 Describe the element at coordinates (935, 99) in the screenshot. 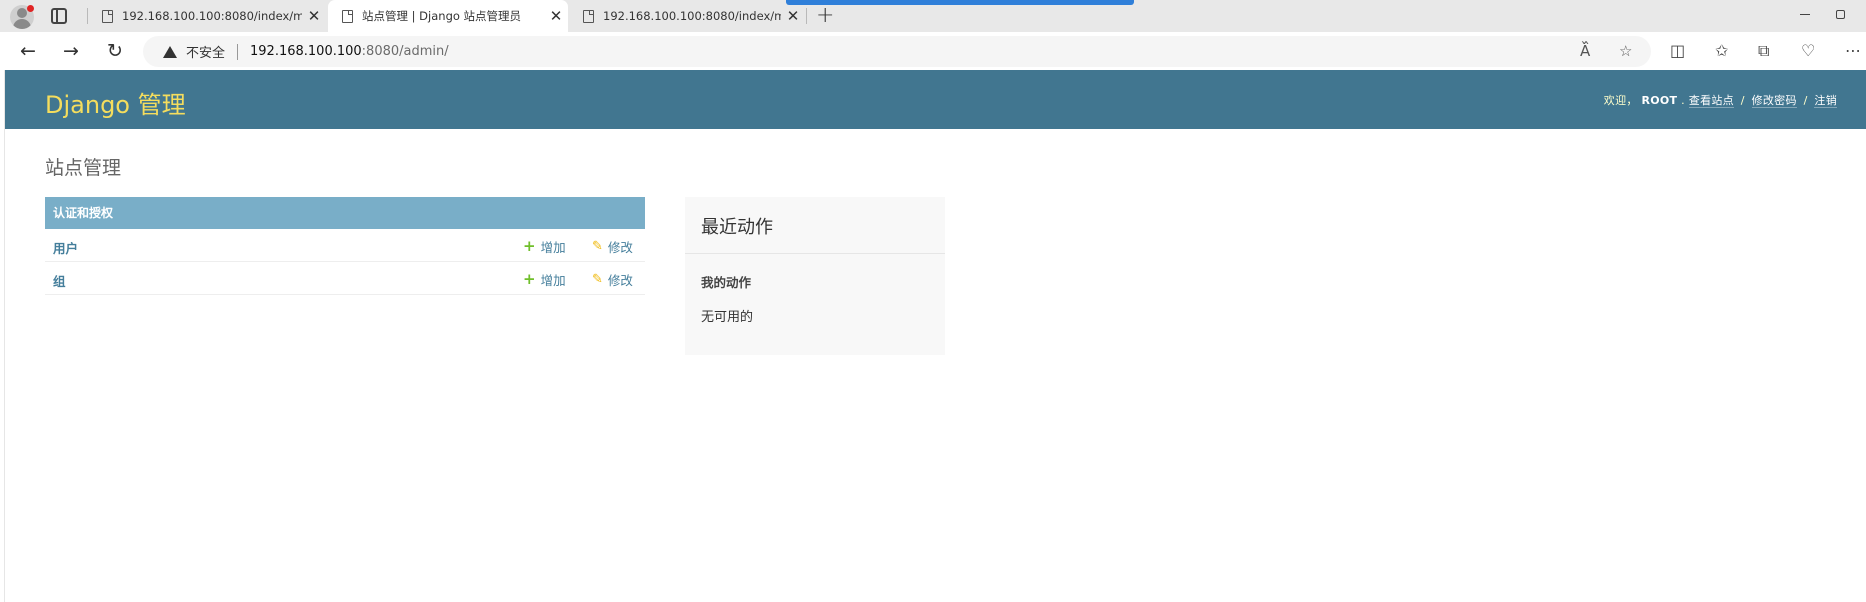

I see `admin-header: Django 管理 欢迎， ROOT . 查看站点 / 修改密码 / 注销` at that location.